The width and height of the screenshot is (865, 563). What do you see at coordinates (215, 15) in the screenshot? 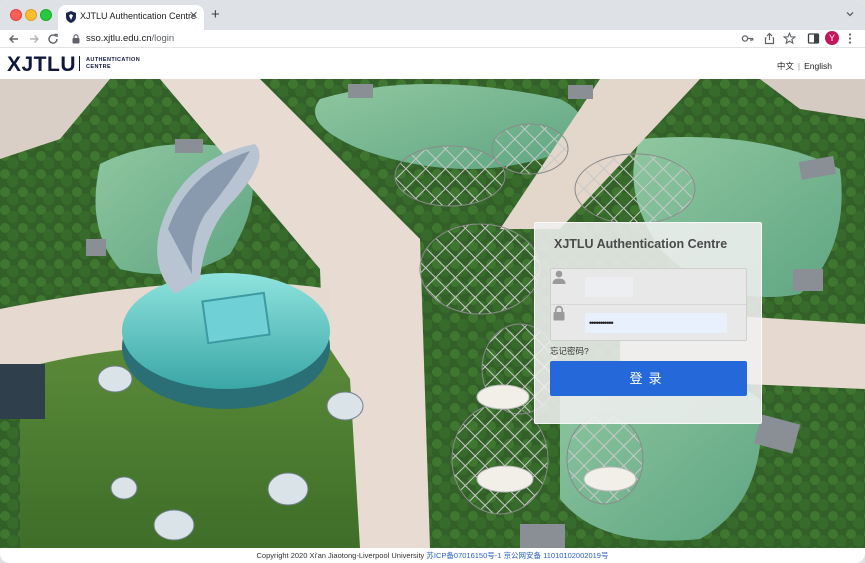
I see `new-tab-button: +` at bounding box center [215, 15].